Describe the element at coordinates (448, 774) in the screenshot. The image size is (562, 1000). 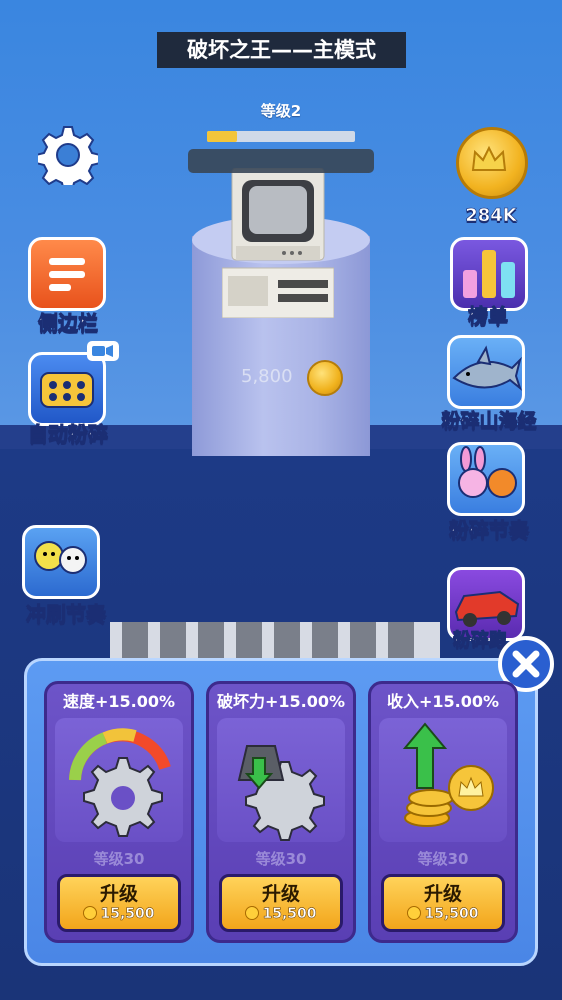
I see `coins-arrow-icon` at that location.